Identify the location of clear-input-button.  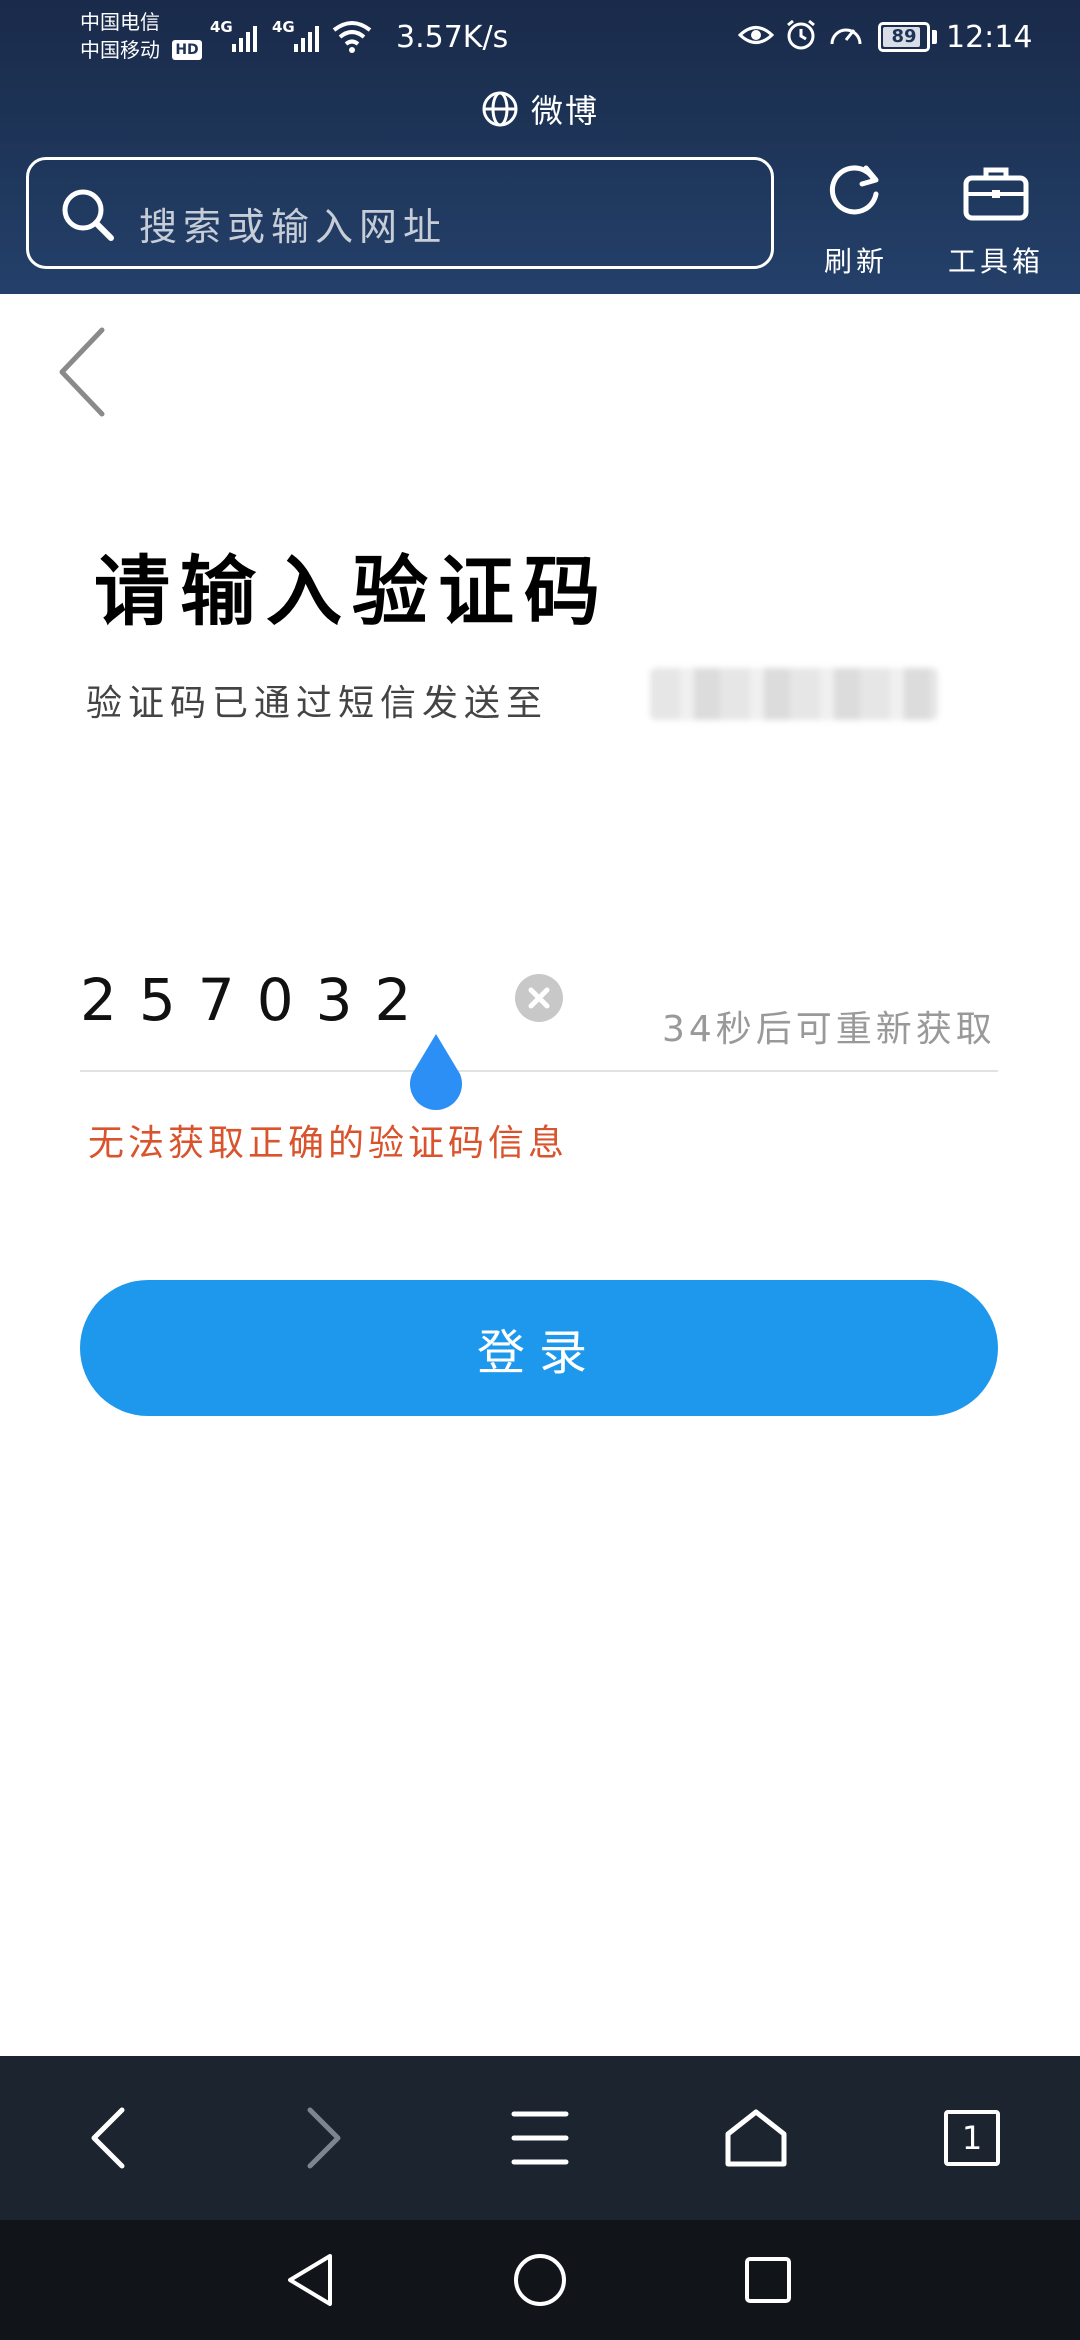
(539, 998).